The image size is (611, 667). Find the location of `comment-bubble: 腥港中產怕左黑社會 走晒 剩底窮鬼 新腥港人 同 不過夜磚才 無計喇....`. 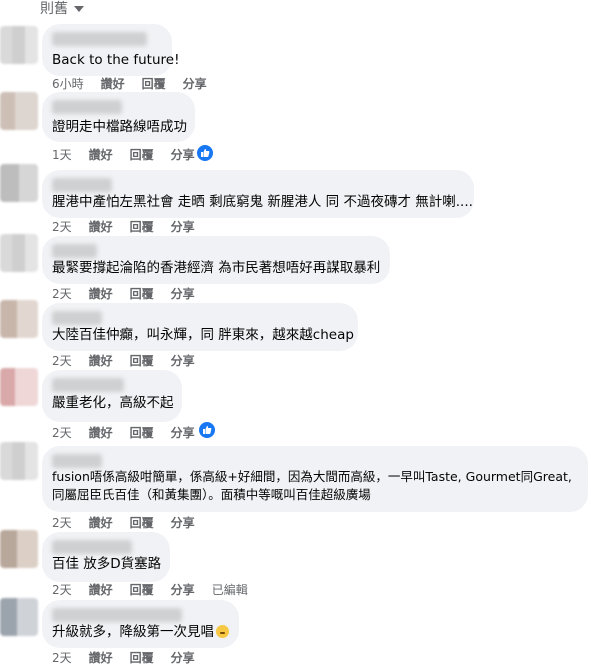

comment-bubble: 腥港中產怕左黑社會 走晒 剩底窮鬼 新腥港人 同 不過夜磚才 無計喇.... is located at coordinates (258, 194).